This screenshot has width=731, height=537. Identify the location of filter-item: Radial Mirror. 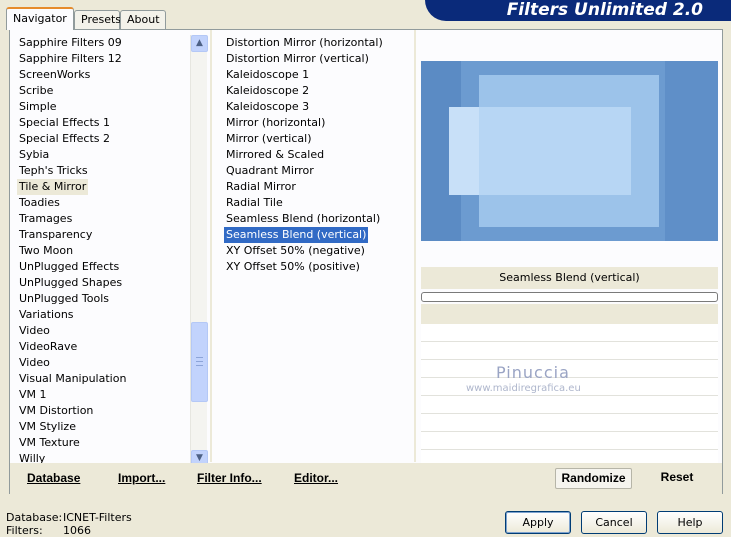
(319, 187).